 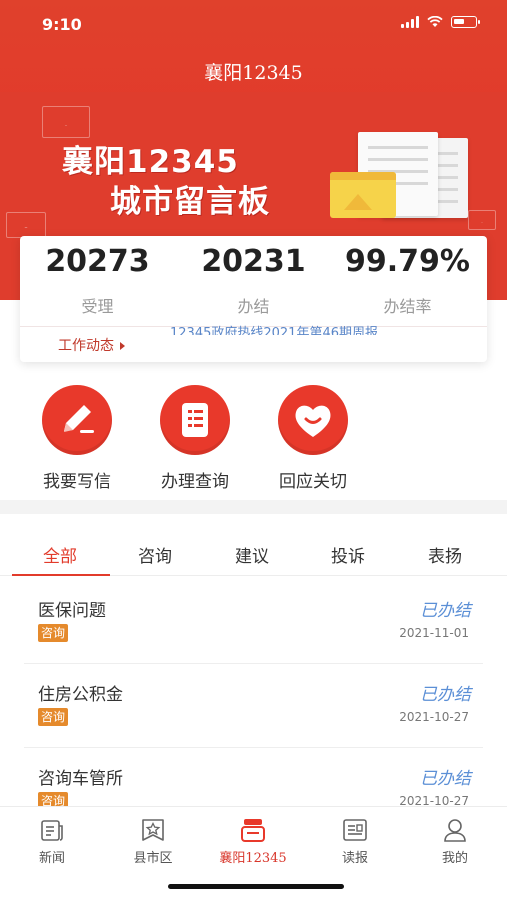 I want to click on nav-label: 县市区, so click(x=153, y=858).